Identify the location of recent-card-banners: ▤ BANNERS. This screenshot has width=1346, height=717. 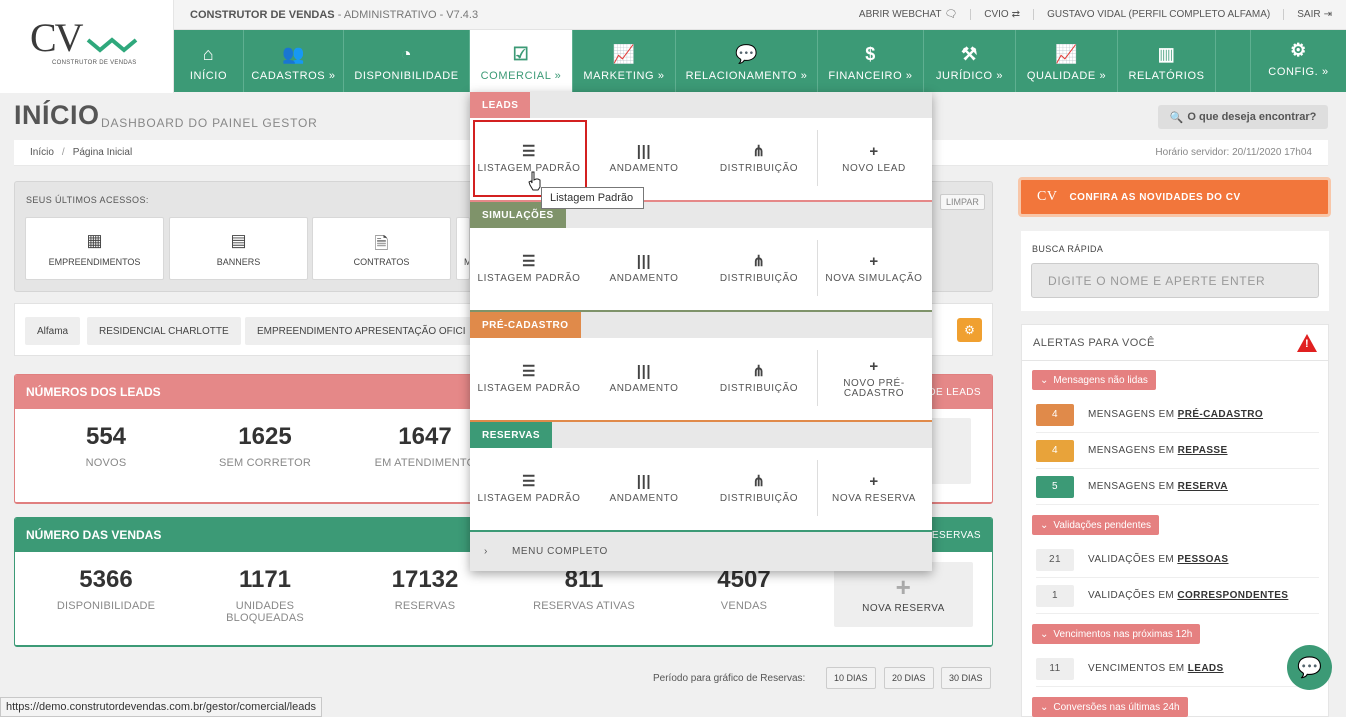
(238, 248).